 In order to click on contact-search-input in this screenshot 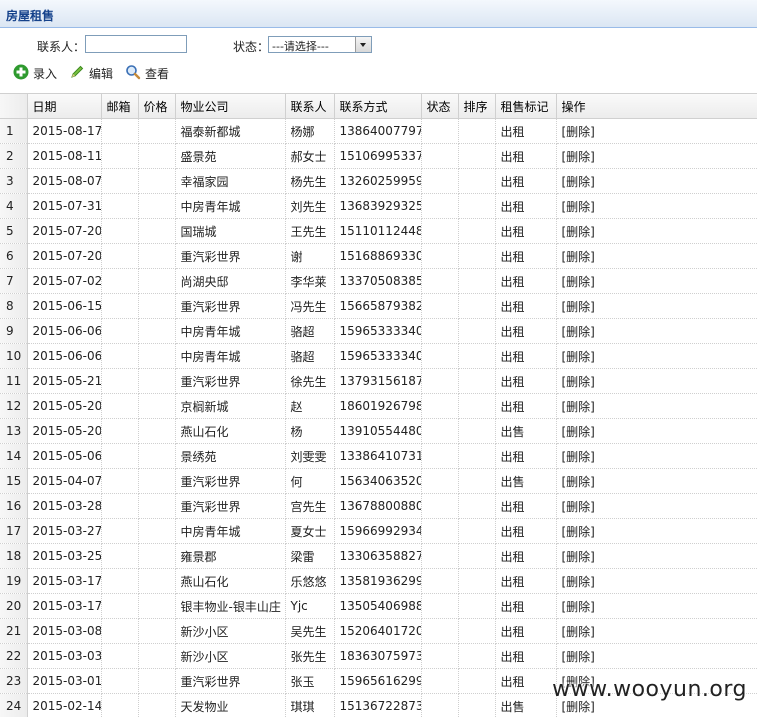, I will do `click(136, 44)`.